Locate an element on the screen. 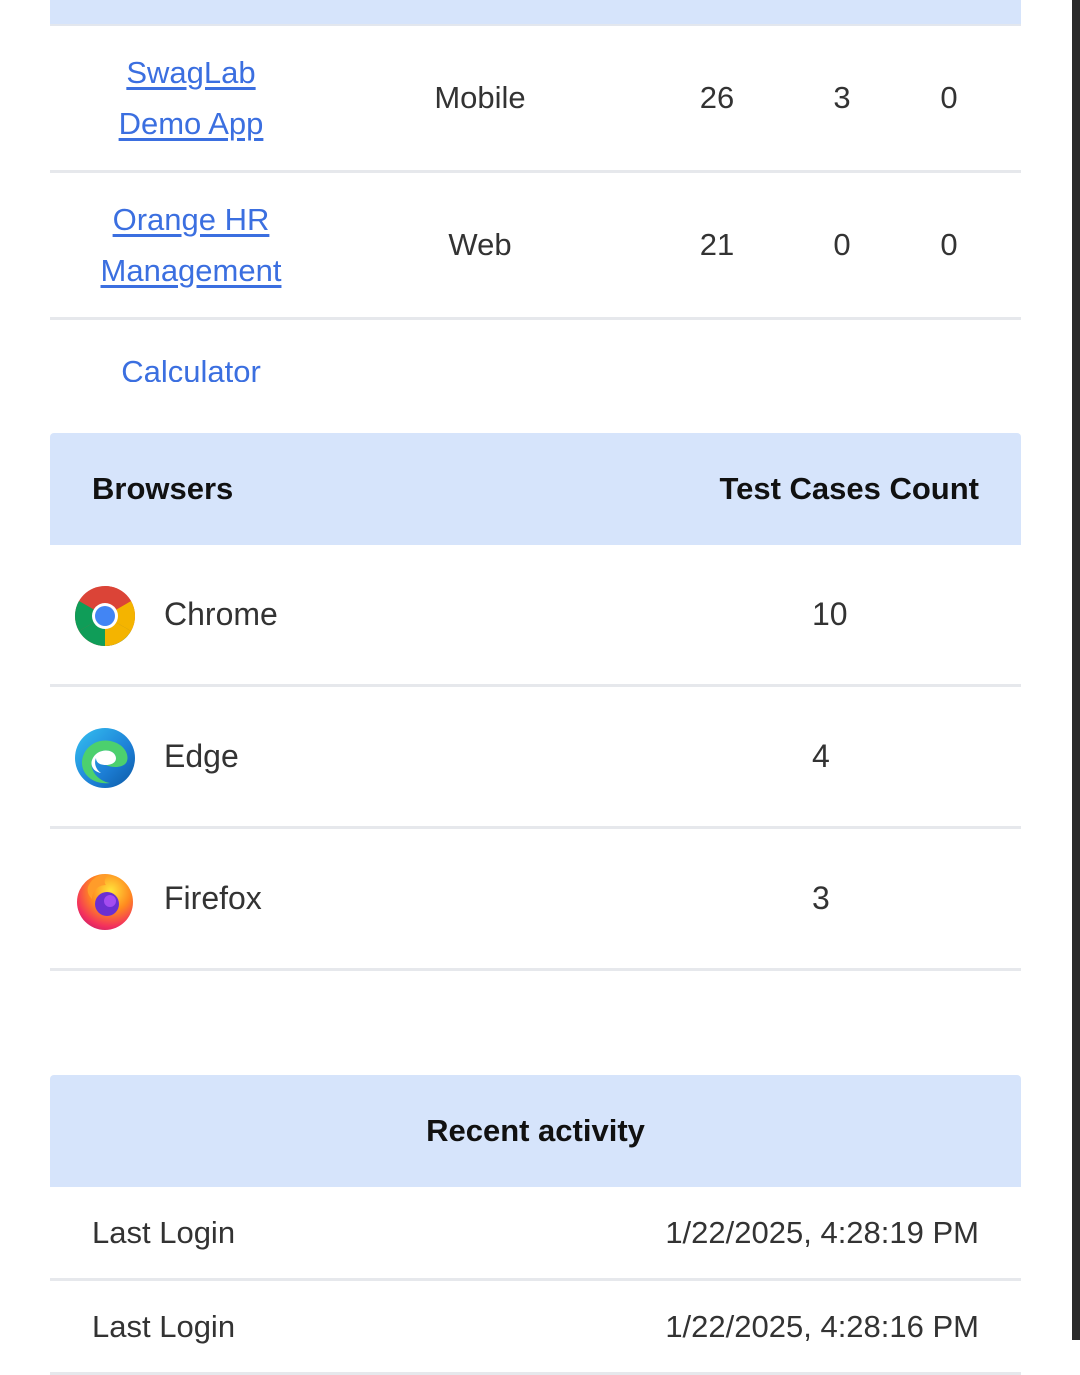  window-edge is located at coordinates (1076, 670).